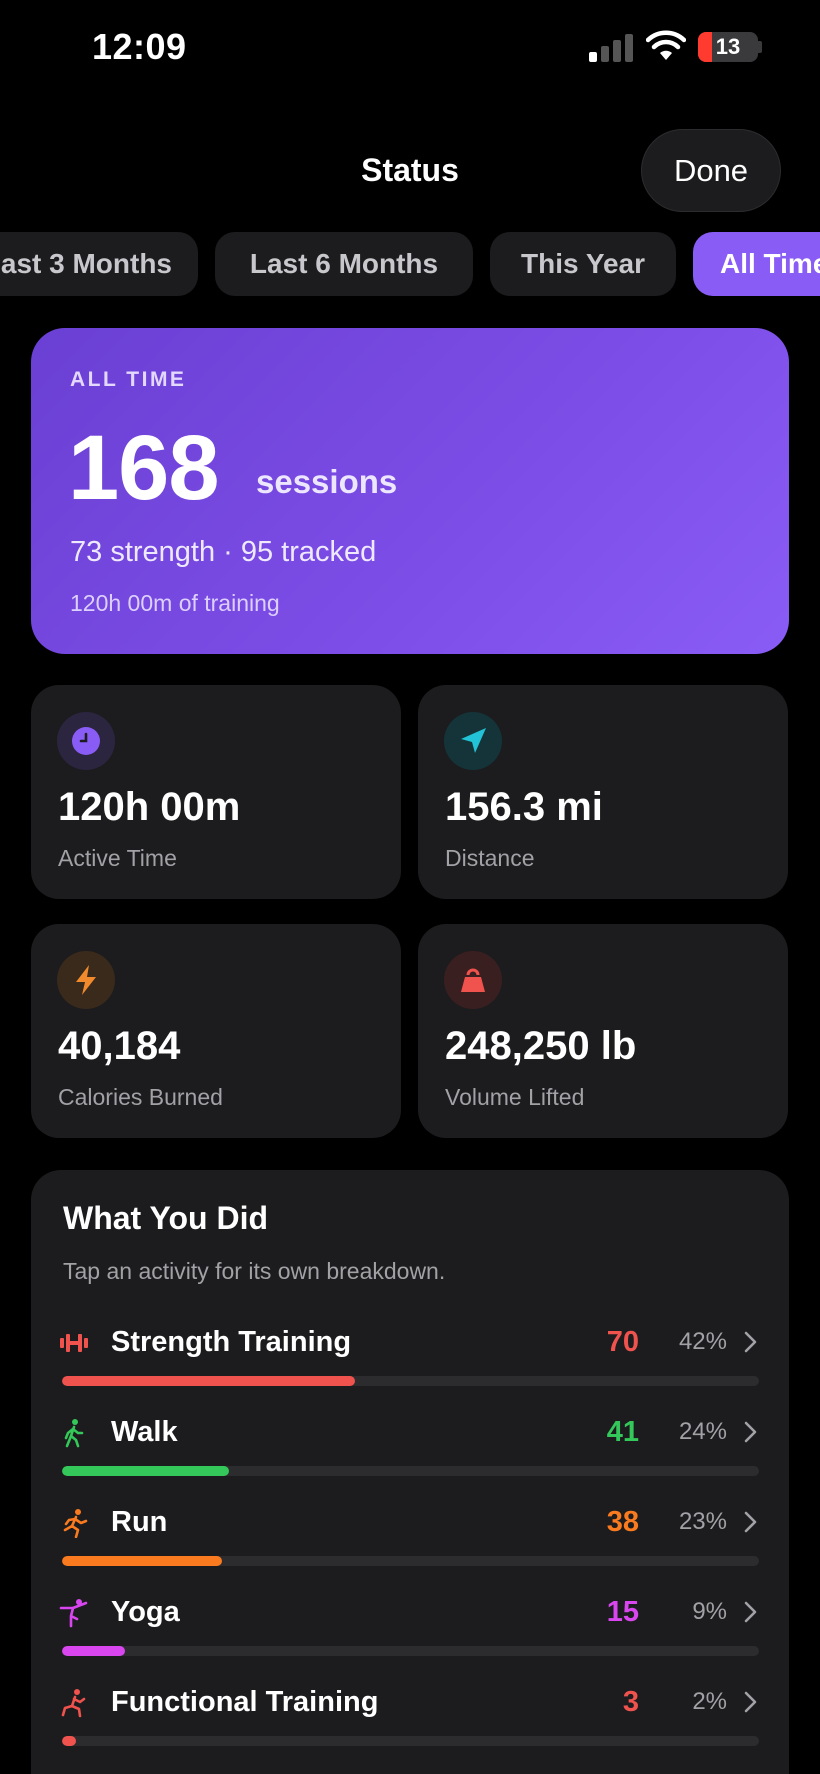 Image resolution: width=820 pixels, height=1774 pixels. I want to click on stat-caption: Distance, so click(490, 858).